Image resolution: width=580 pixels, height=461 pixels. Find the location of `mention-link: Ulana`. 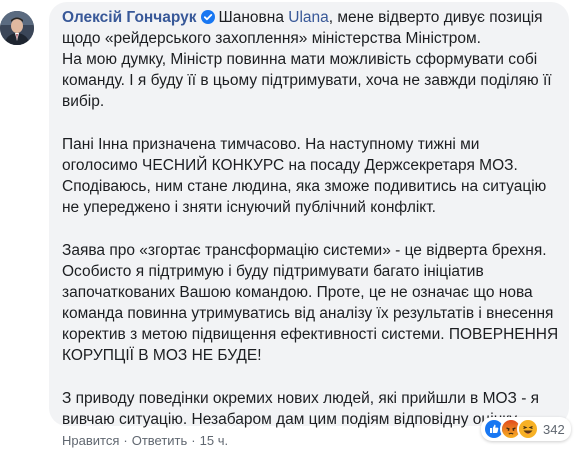

mention-link: Ulana is located at coordinates (308, 17).